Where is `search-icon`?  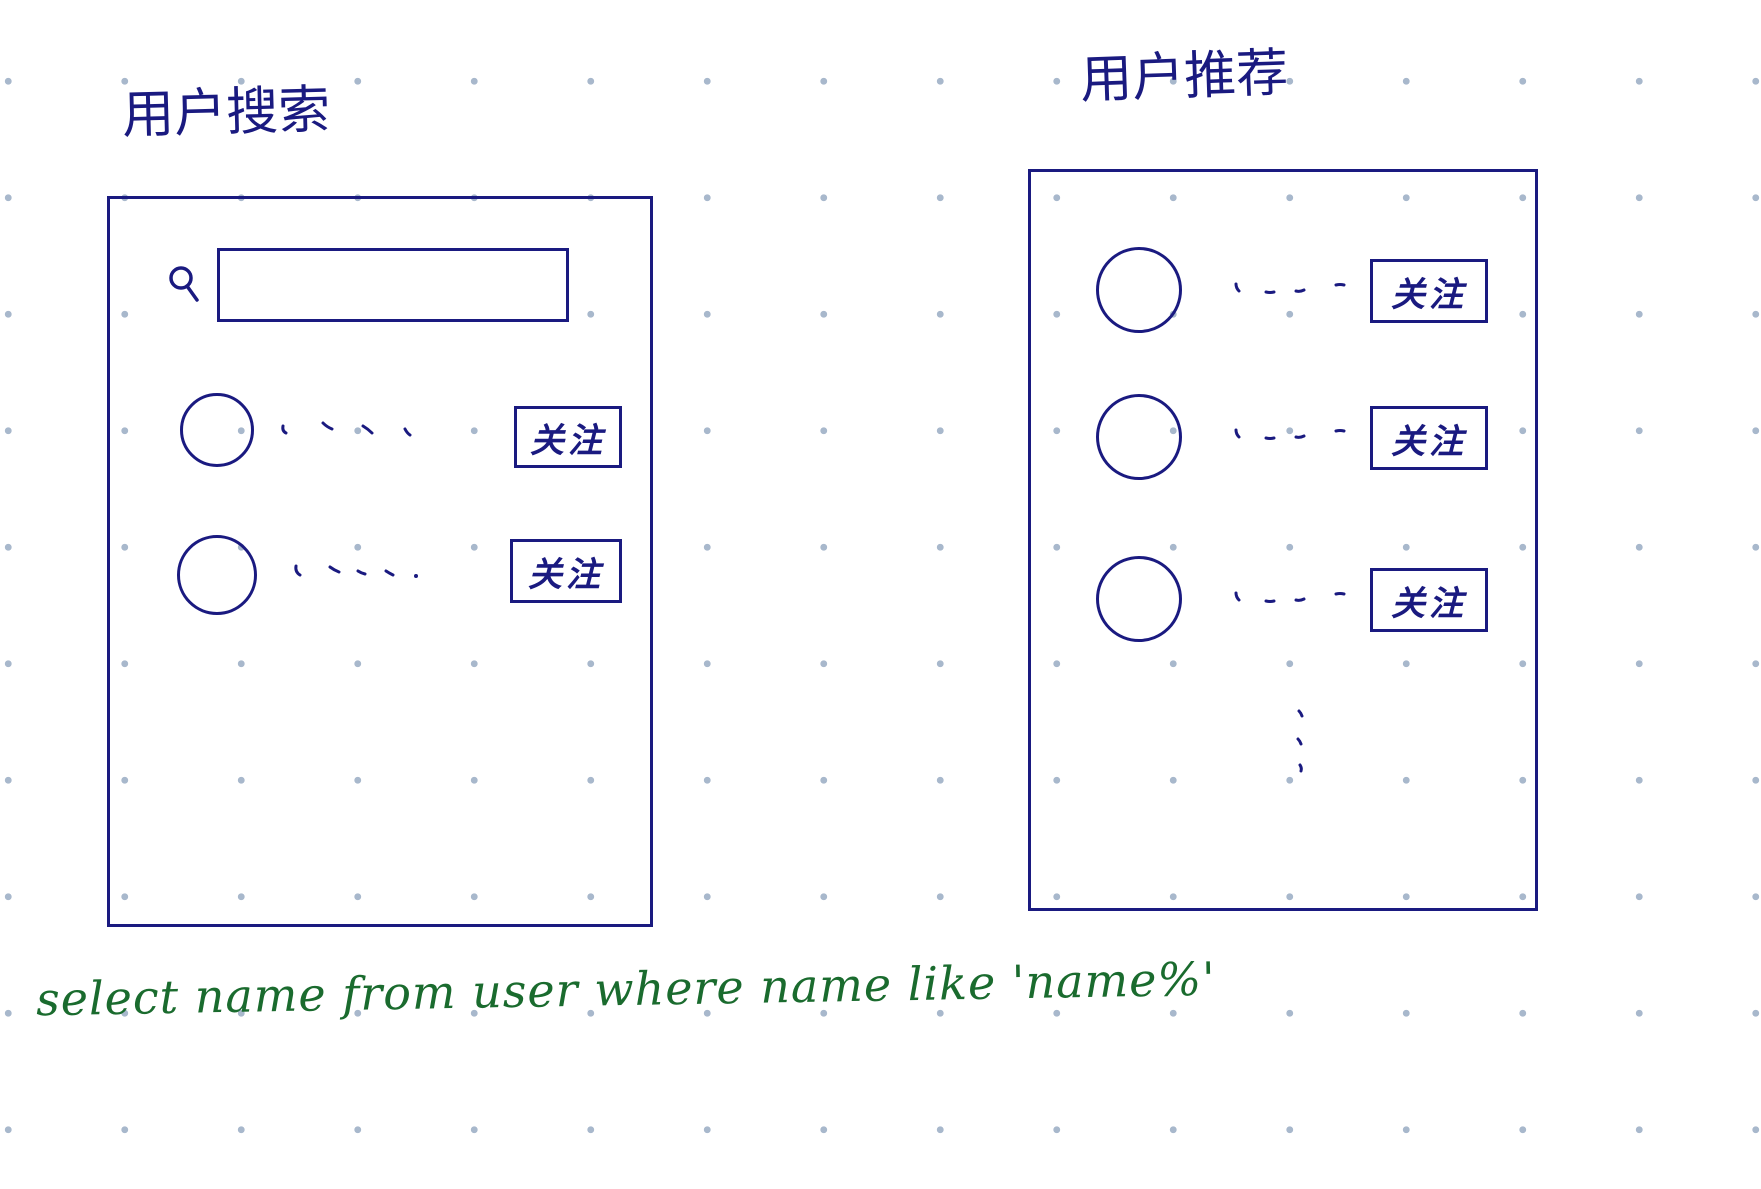 search-icon is located at coordinates (184, 283).